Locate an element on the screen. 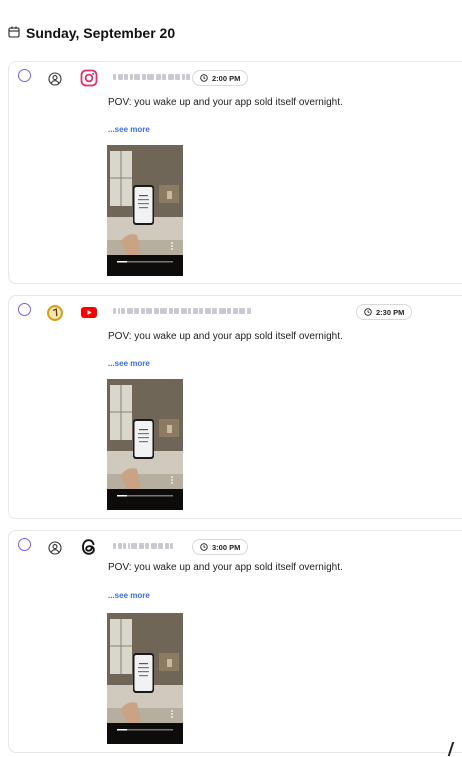 This screenshot has height=757, width=462. channel-avatar-icon is located at coordinates (55, 313).